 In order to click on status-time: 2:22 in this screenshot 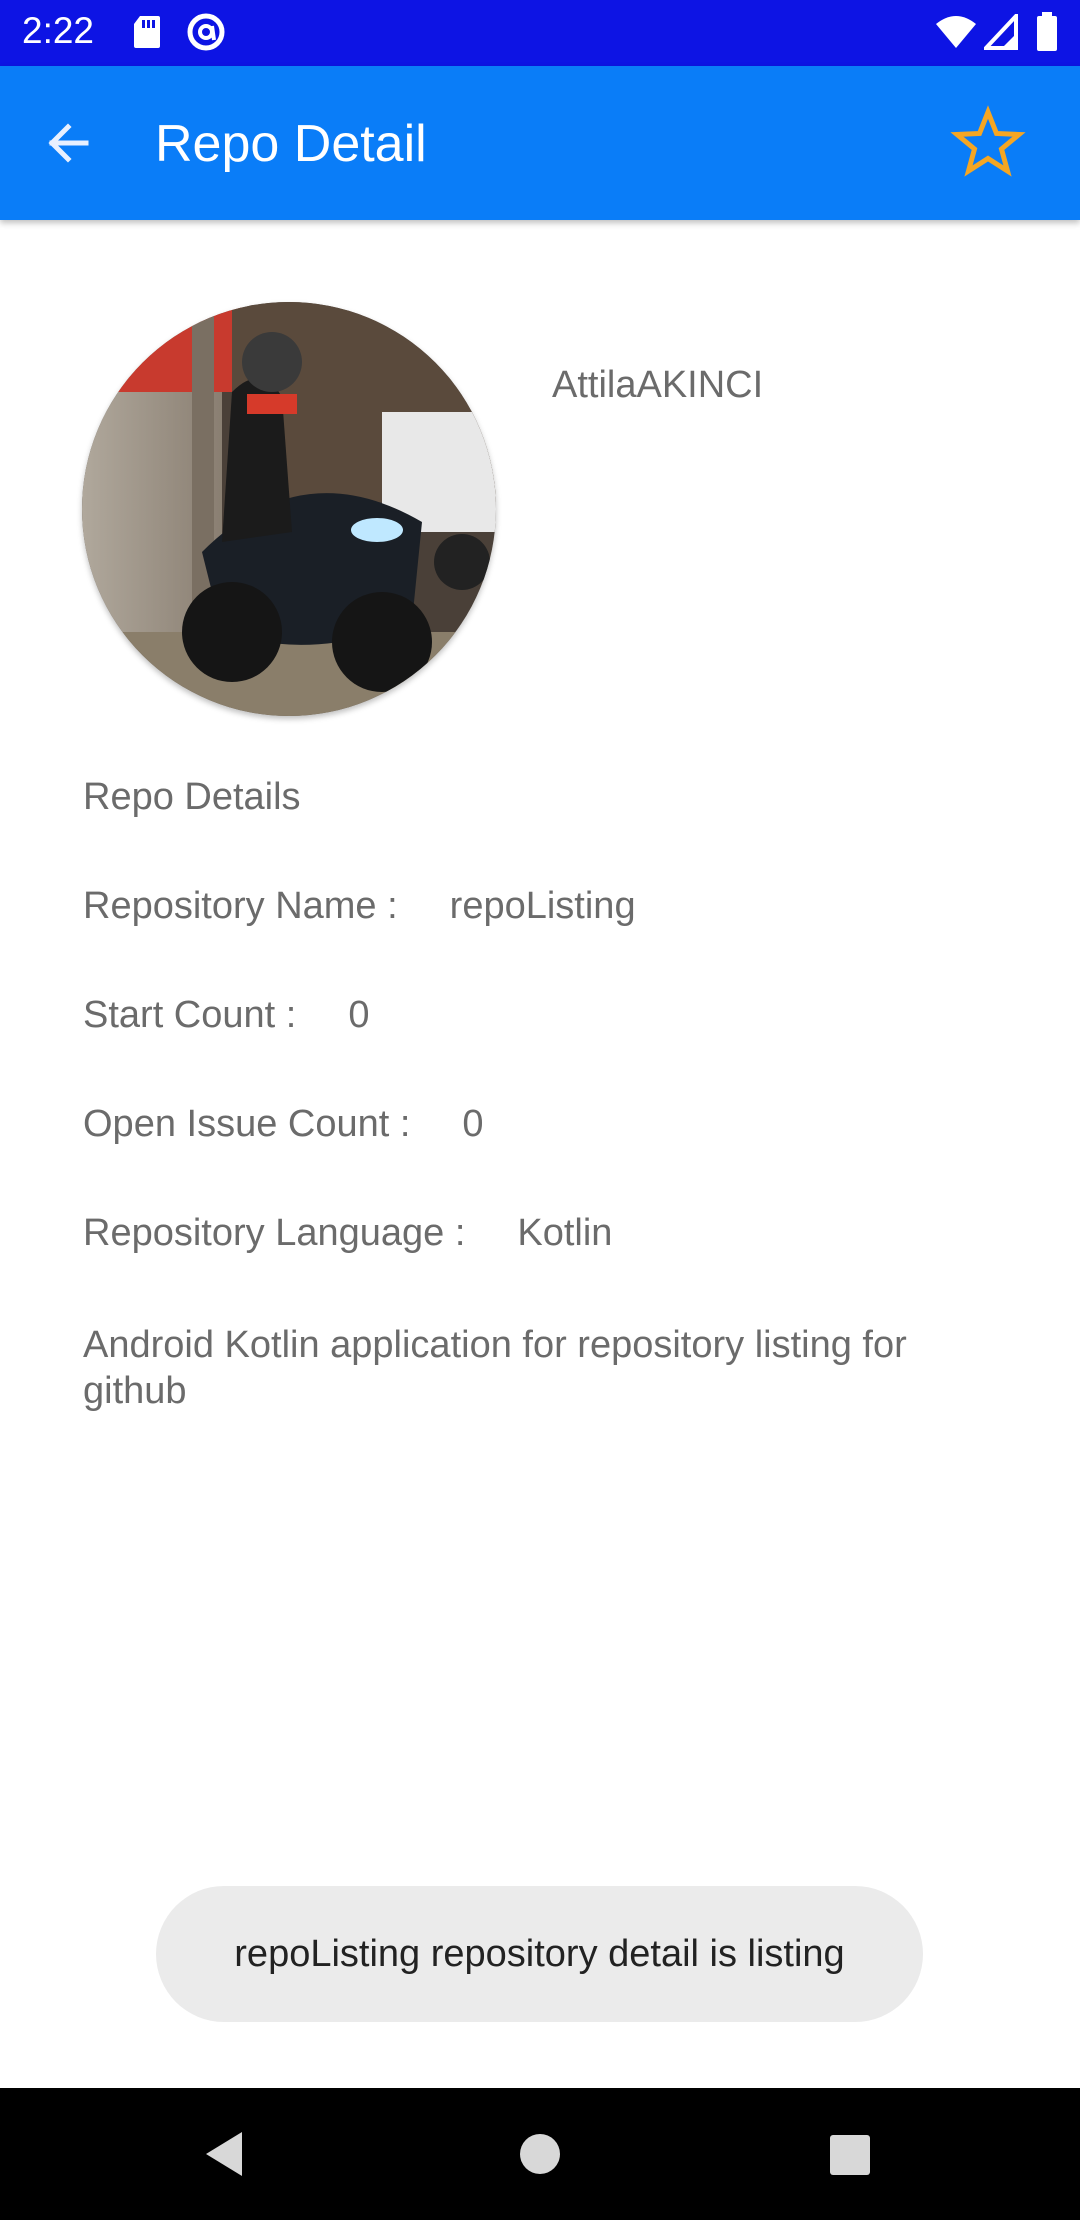, I will do `click(58, 30)`.